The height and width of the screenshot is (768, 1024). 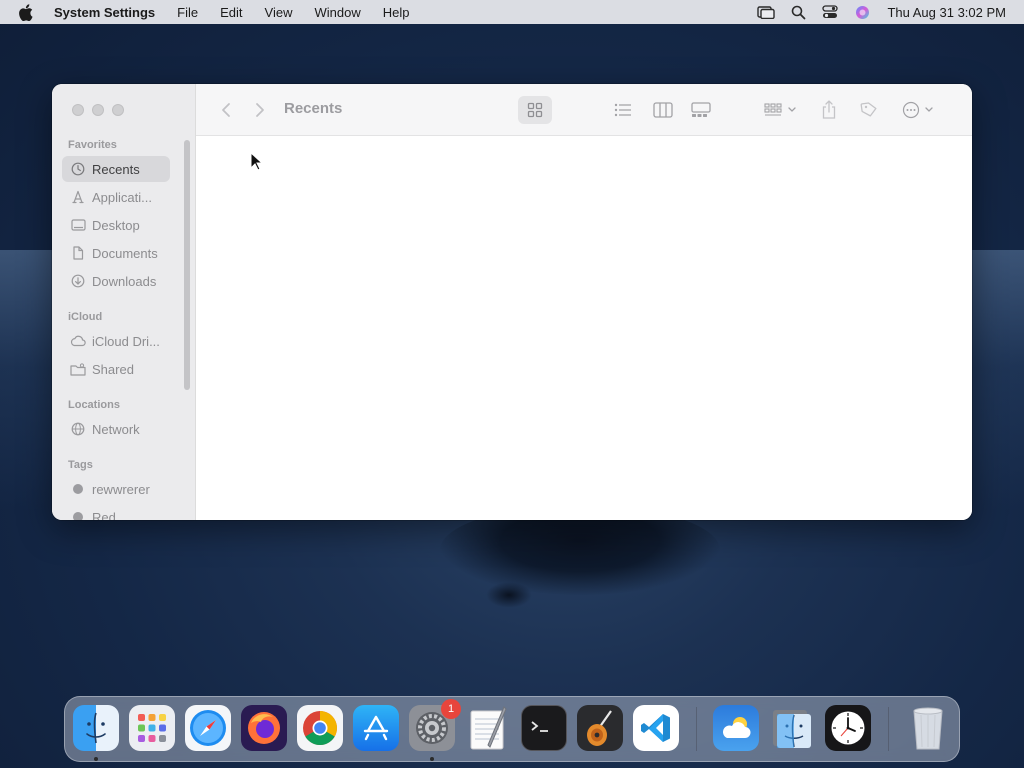 What do you see at coordinates (663, 110) in the screenshot?
I see `column-view-icon` at bounding box center [663, 110].